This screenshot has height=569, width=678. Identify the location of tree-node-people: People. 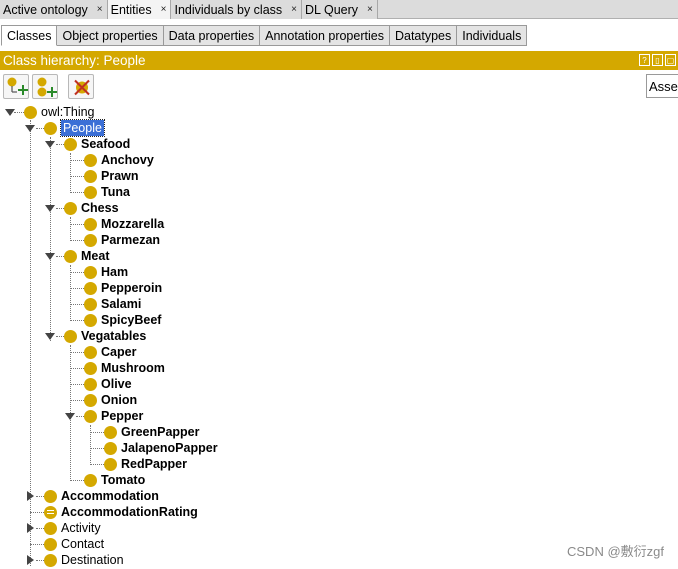
(74, 128).